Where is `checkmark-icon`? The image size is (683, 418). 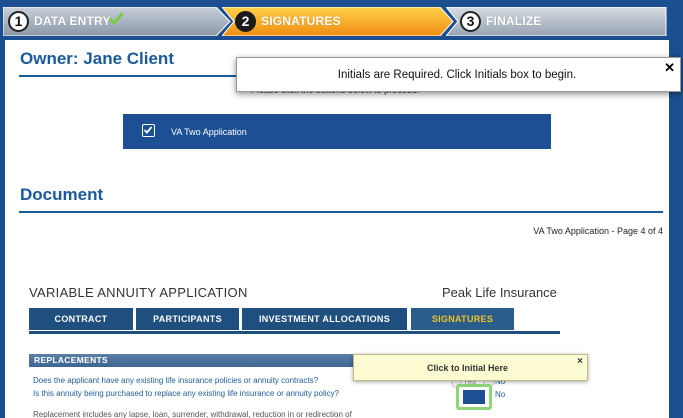 checkmark-icon is located at coordinates (116, 19).